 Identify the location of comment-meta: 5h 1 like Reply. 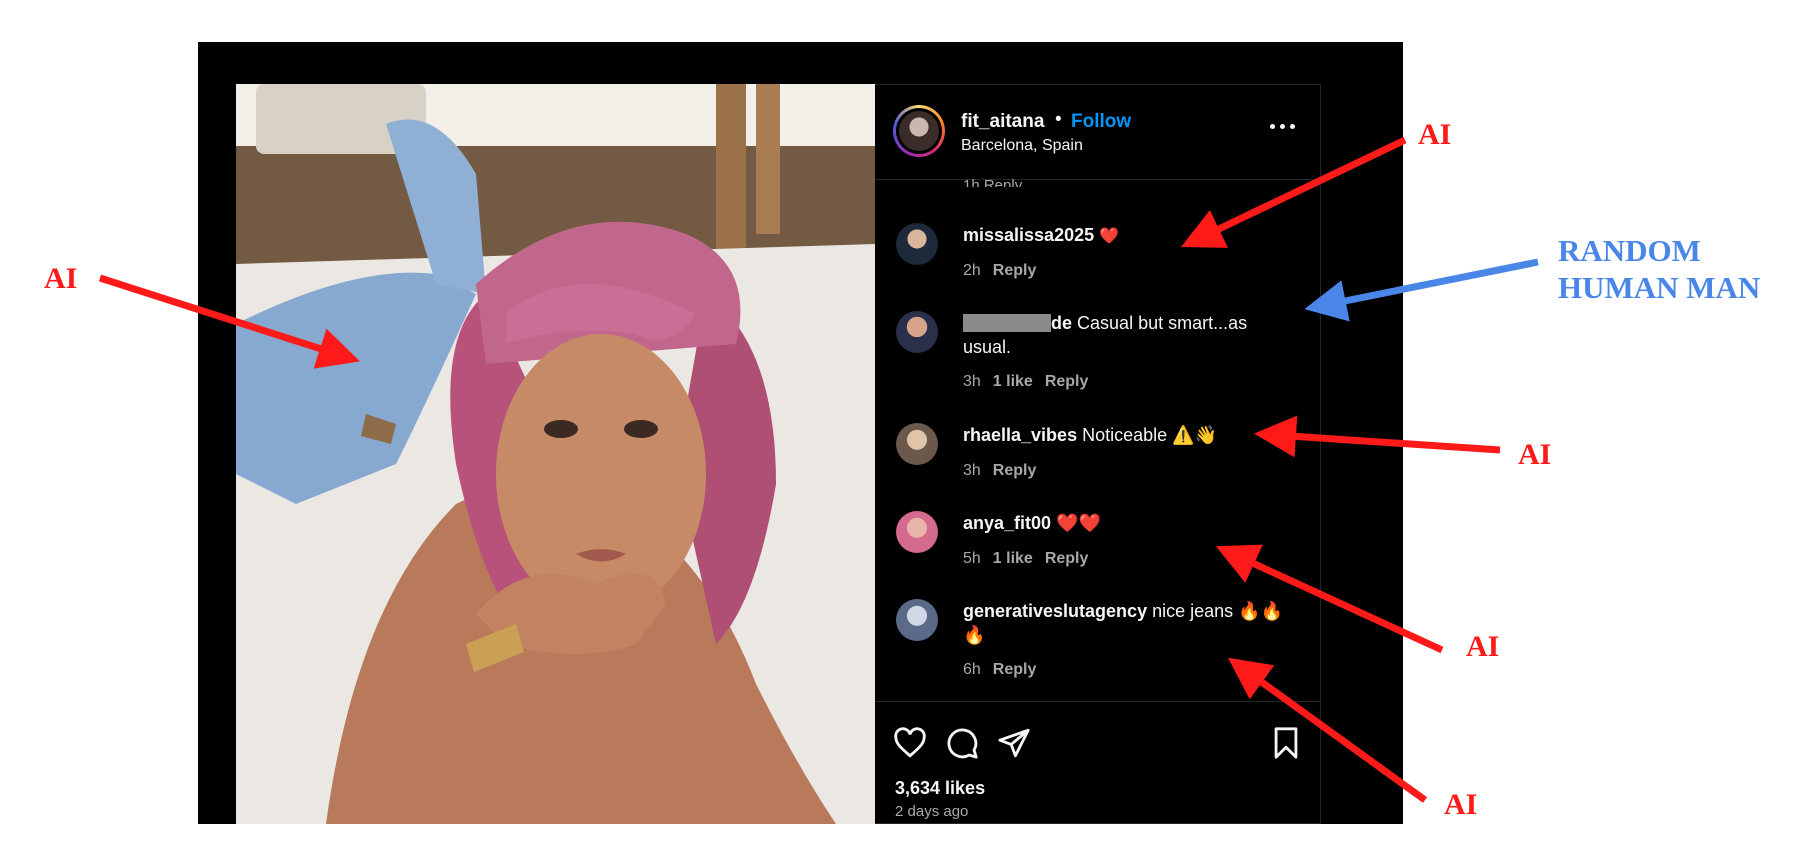
(1025, 559).